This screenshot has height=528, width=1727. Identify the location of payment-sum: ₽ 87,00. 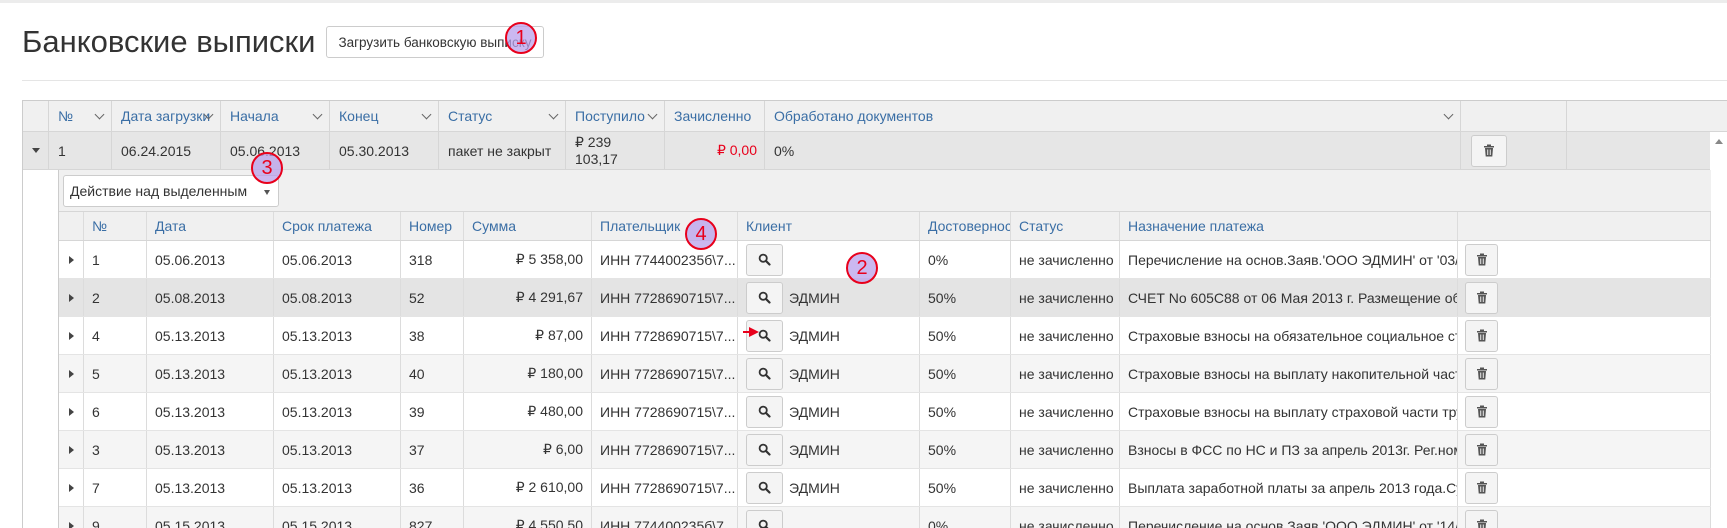
(528, 335).